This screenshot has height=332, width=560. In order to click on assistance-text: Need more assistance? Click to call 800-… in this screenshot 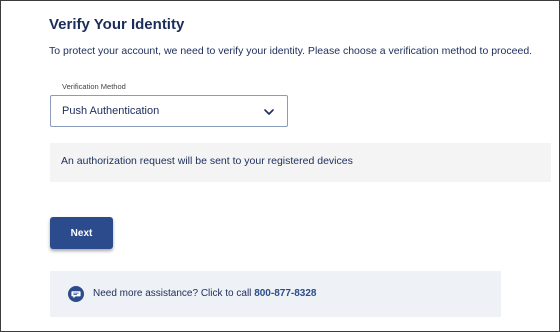, I will do `click(204, 293)`.